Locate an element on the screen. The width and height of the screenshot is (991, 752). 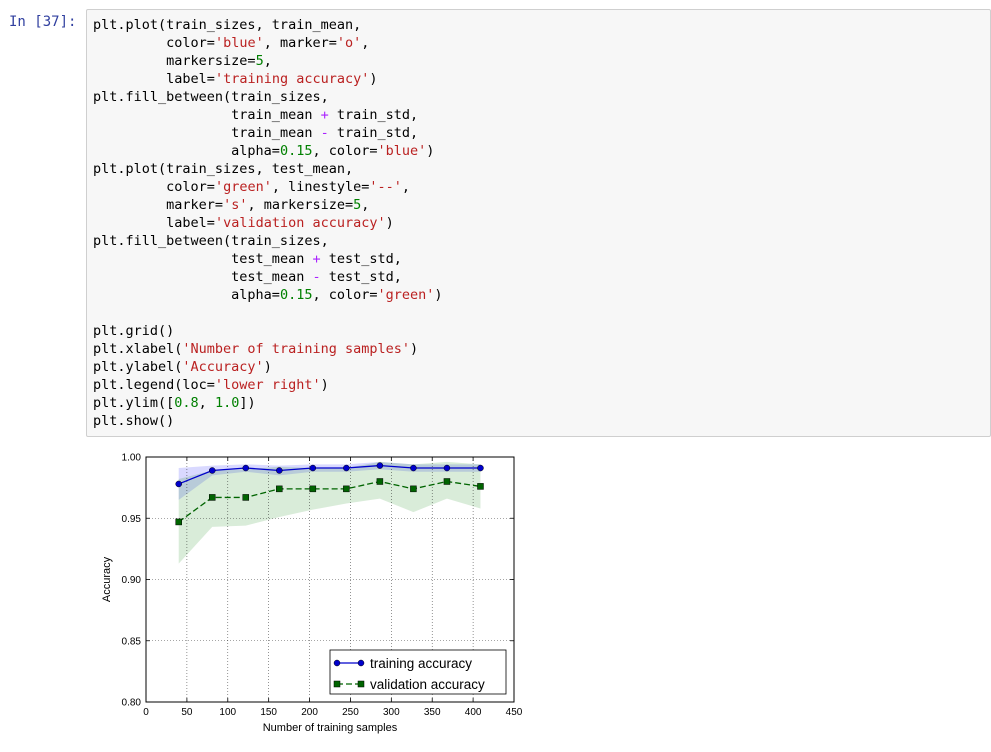
code-token-string: 'blue' is located at coordinates (239, 43).